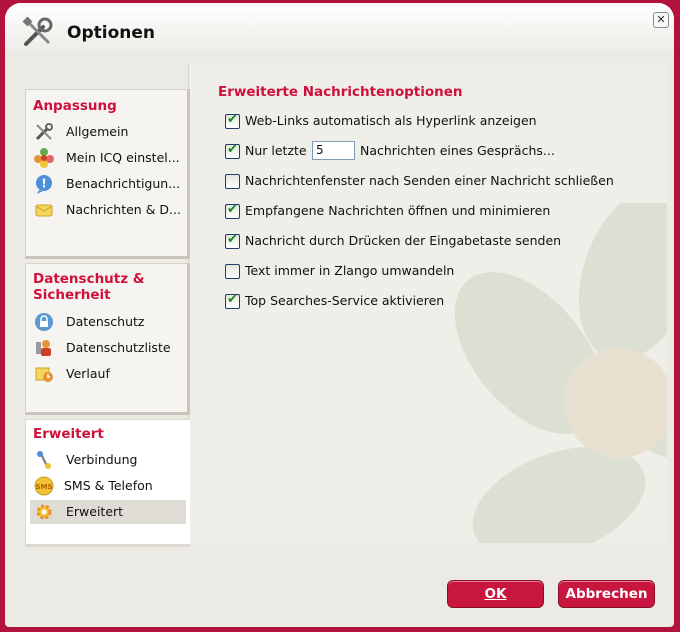  I want to click on last-messages-checkbox: ✔, so click(232, 151).